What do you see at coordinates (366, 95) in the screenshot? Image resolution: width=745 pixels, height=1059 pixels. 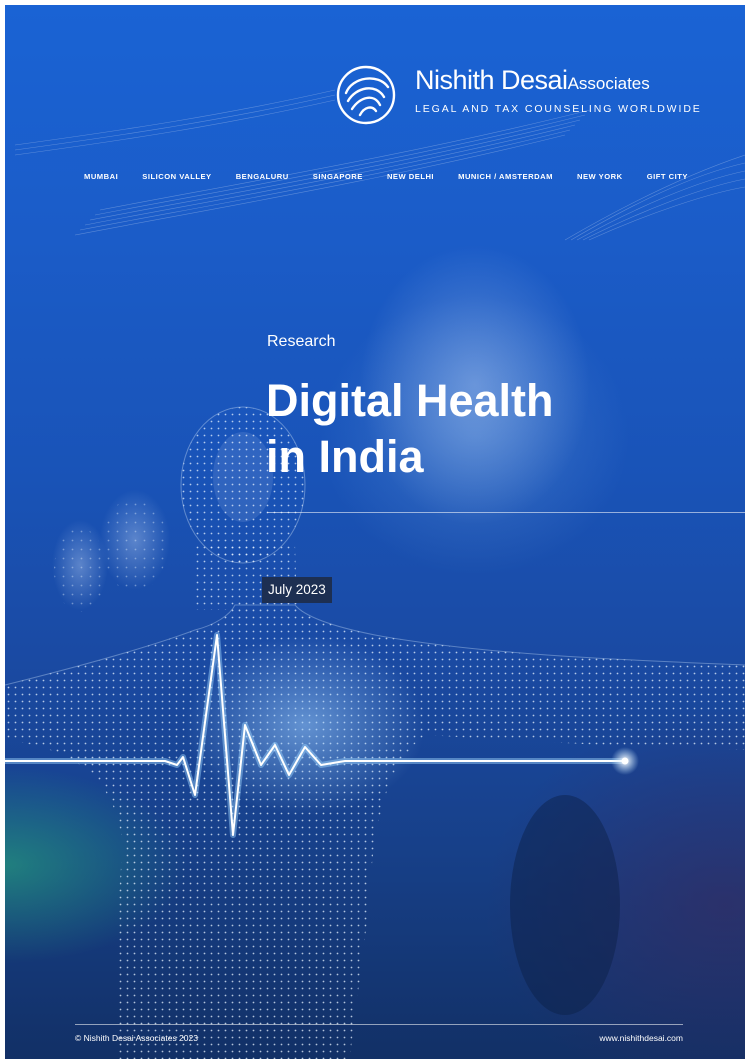 I see `swirl-logo-icon` at bounding box center [366, 95].